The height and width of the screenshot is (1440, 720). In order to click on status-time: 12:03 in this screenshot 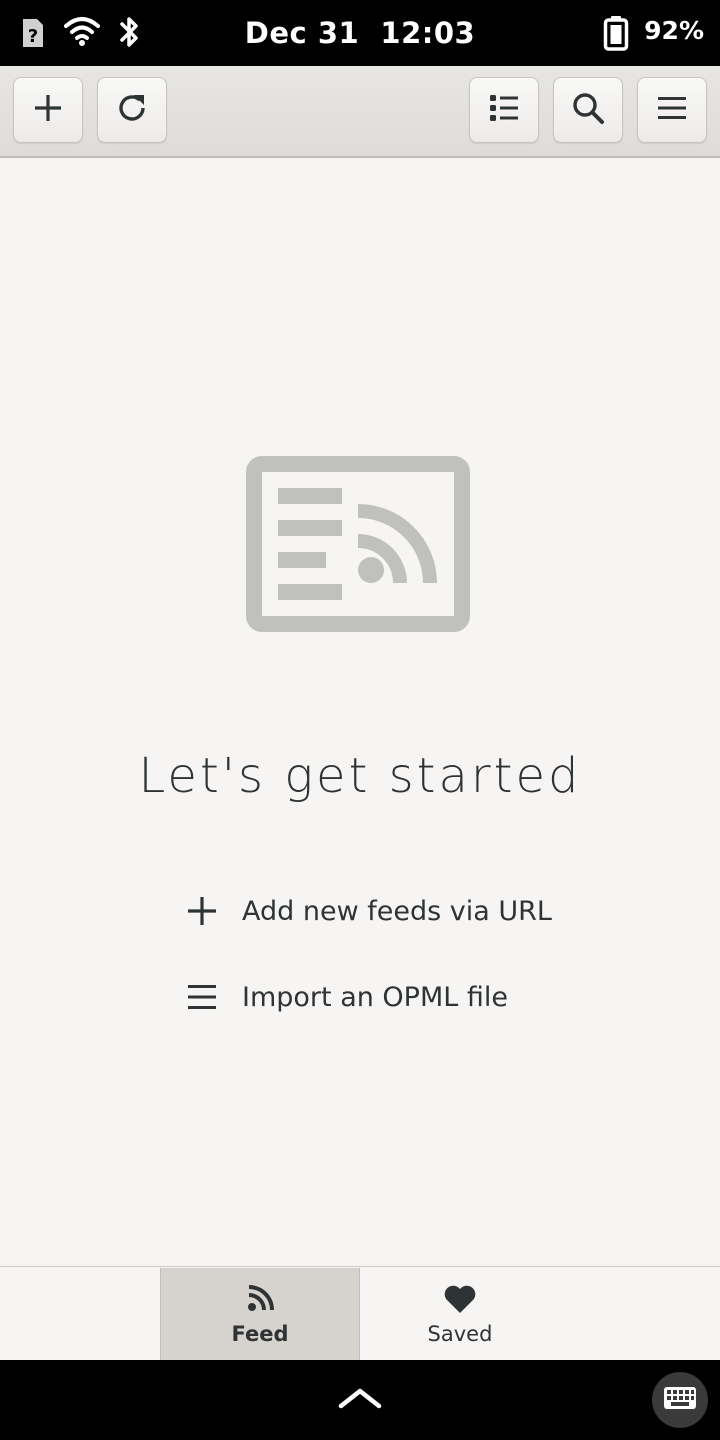, I will do `click(428, 33)`.